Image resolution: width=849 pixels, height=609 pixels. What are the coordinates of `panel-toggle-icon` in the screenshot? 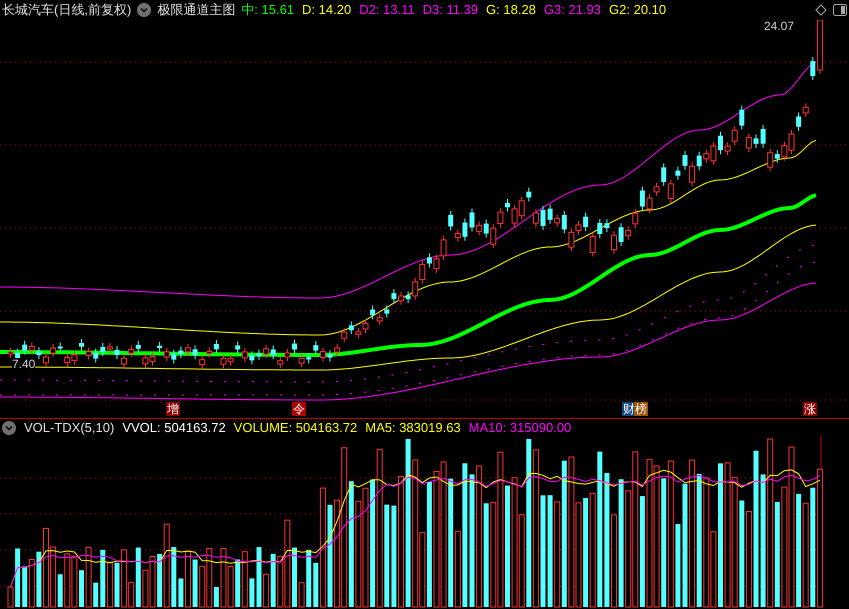 It's located at (840, 10).